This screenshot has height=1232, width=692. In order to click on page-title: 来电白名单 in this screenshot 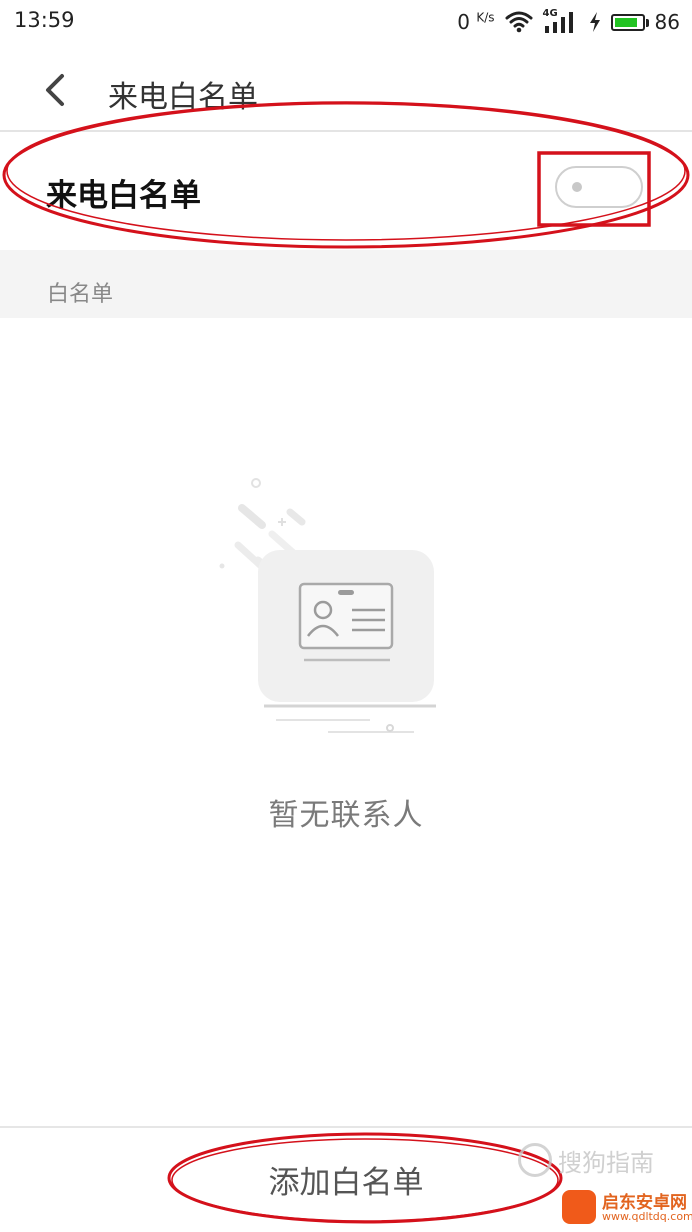, I will do `click(183, 97)`.